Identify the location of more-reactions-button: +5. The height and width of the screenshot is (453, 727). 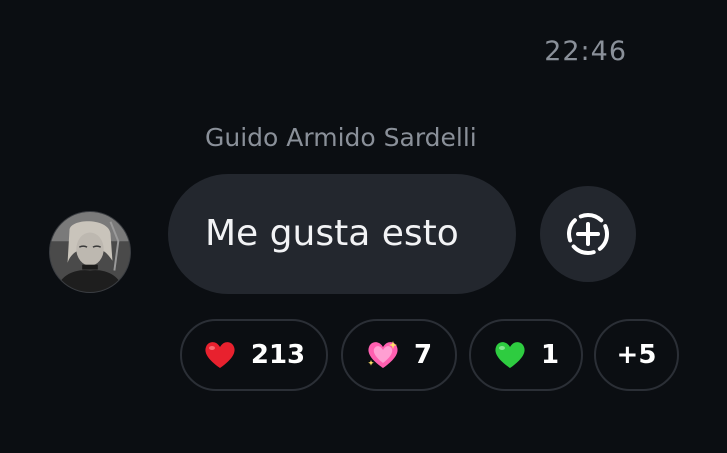
(636, 355).